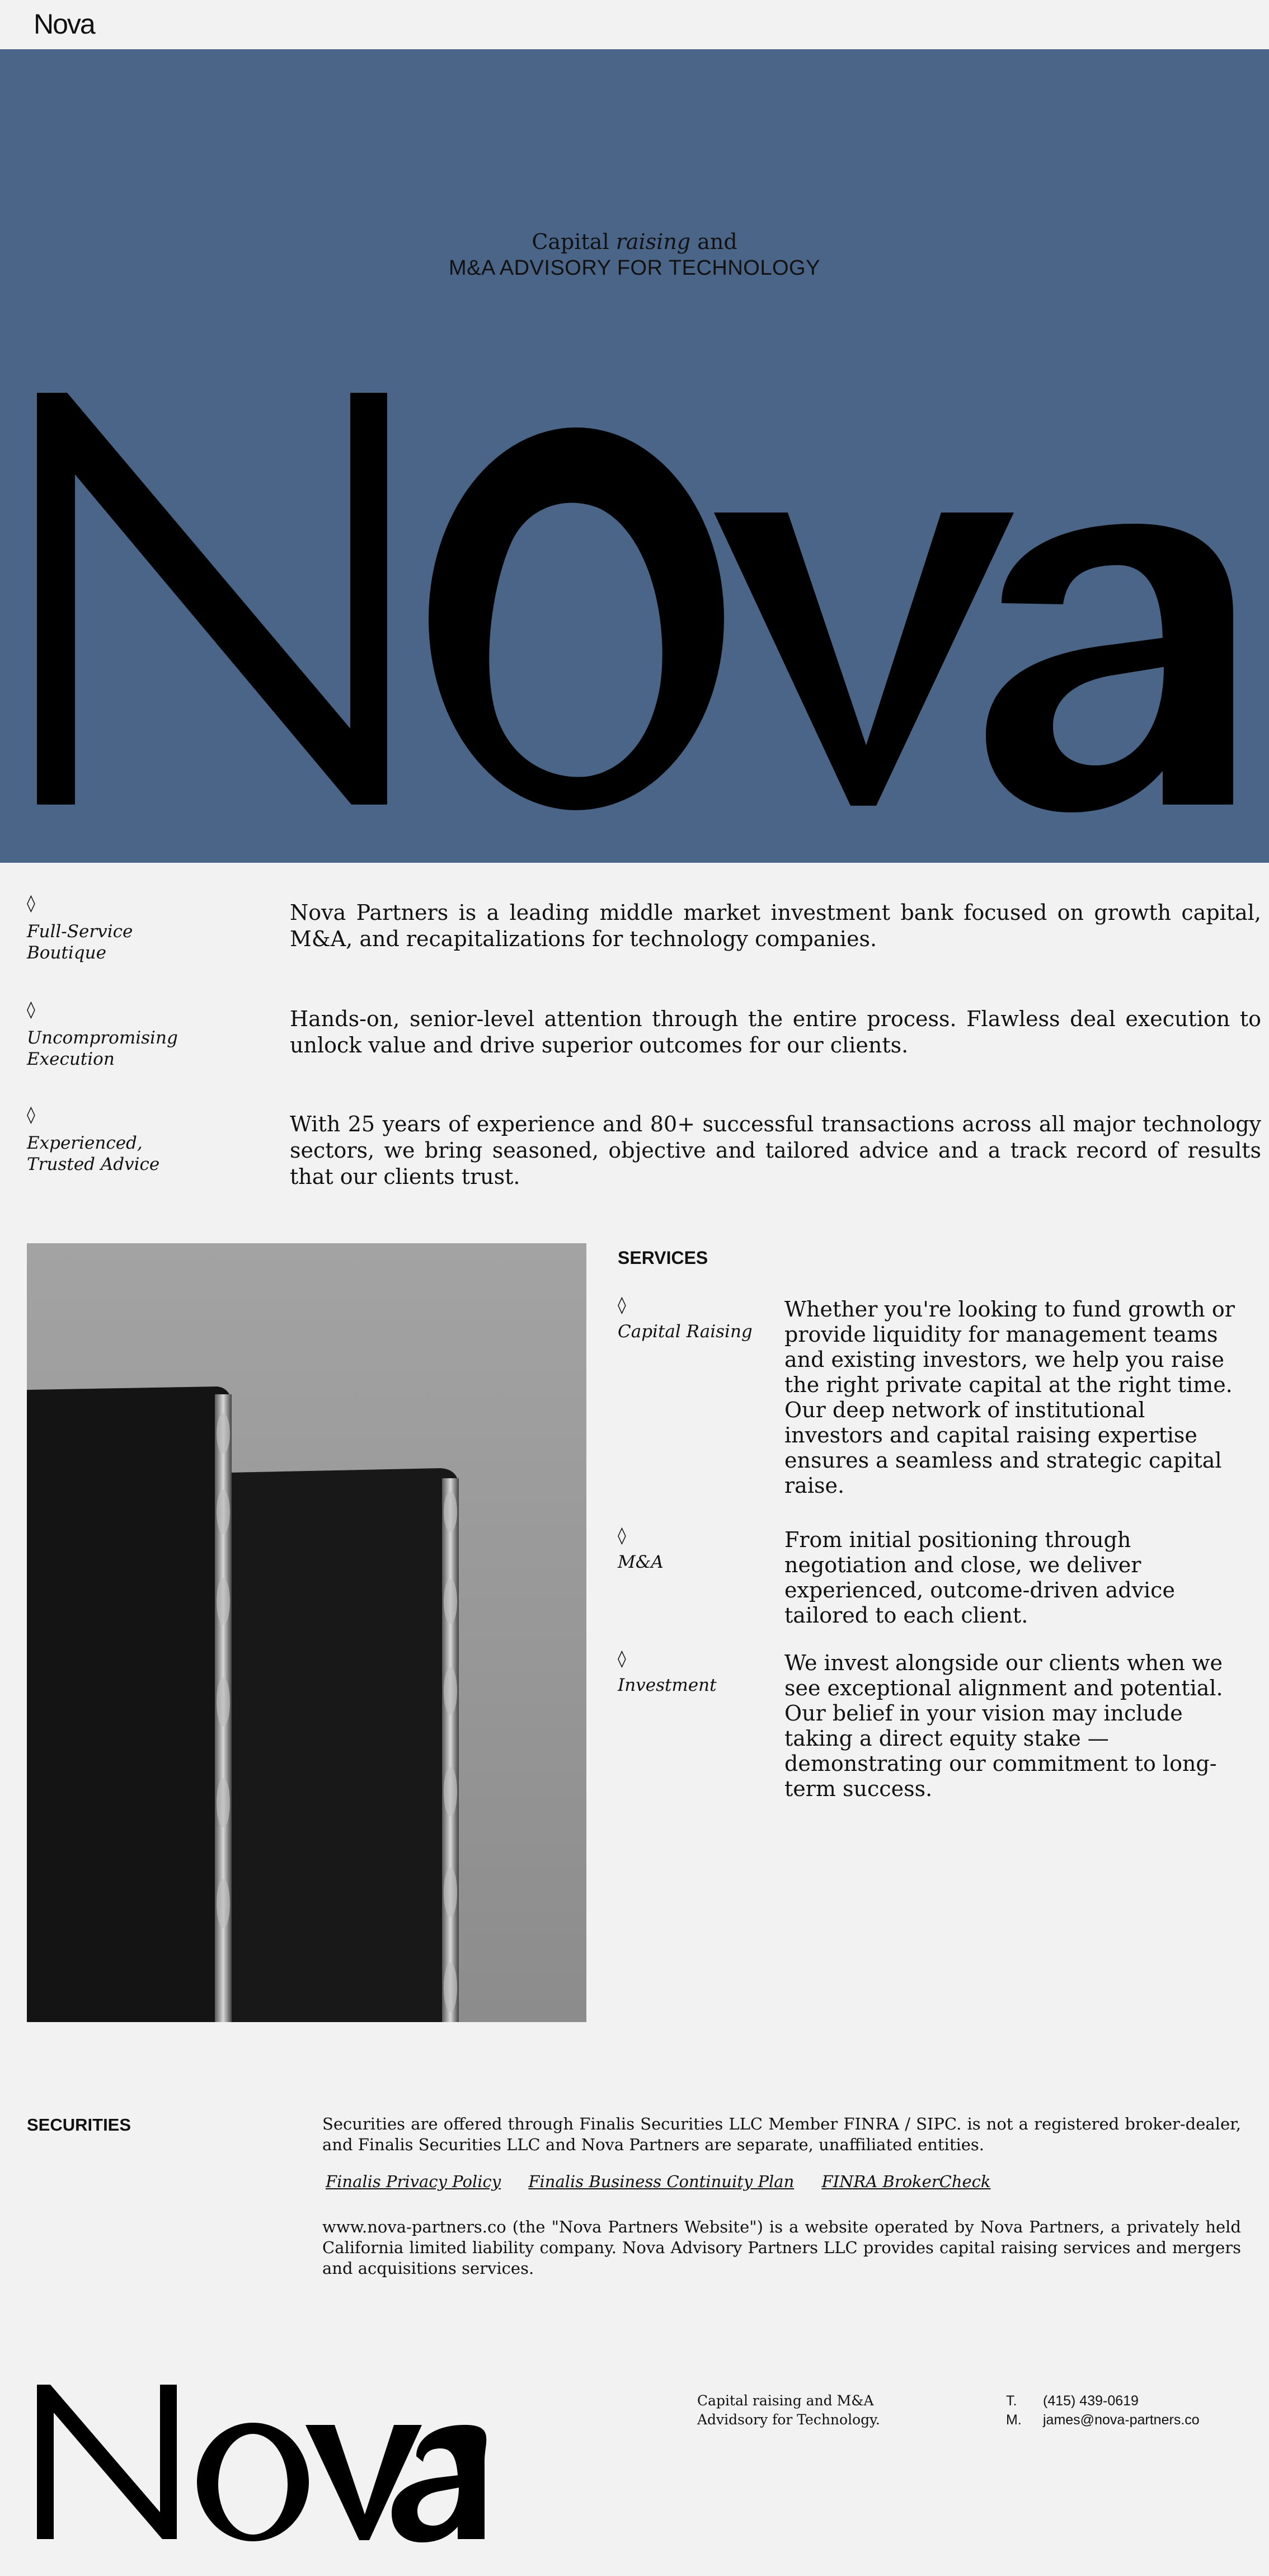 The width and height of the screenshot is (1269, 2576). Describe the element at coordinates (576, 618) in the screenshot. I see `wordmark-letter-o` at that location.